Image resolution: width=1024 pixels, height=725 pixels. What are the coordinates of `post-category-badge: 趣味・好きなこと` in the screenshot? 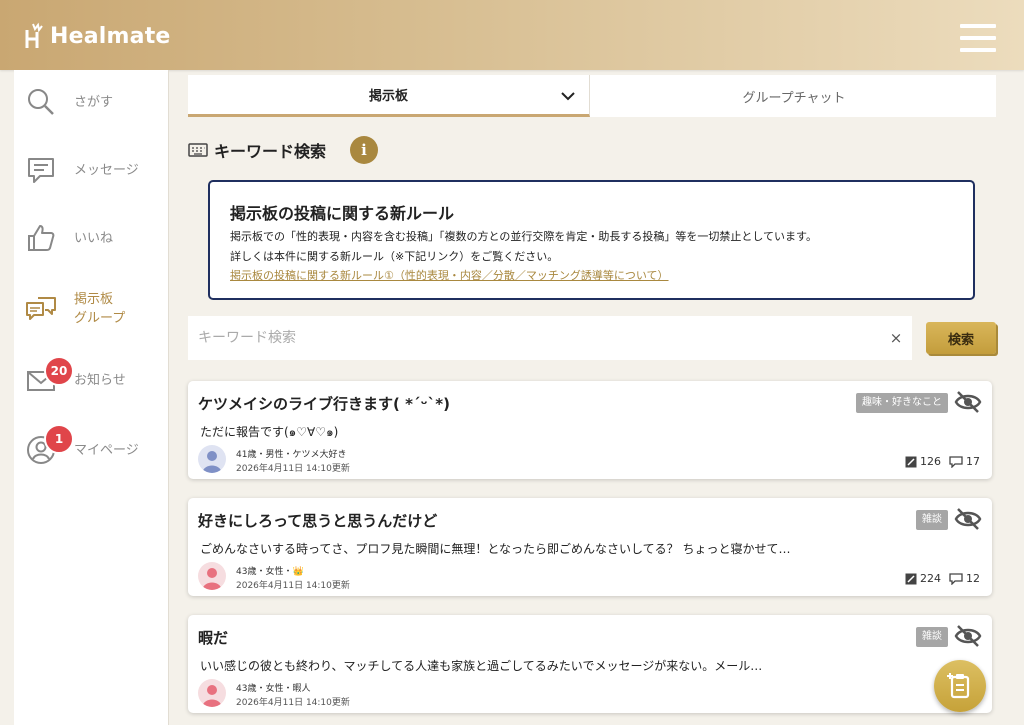 It's located at (902, 403).